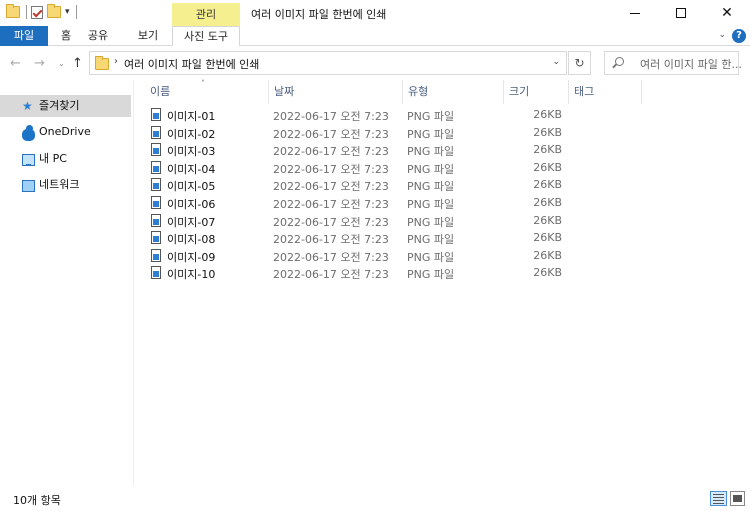 Image resolution: width=750 pixels, height=511 pixels. Describe the element at coordinates (37, 12) in the screenshot. I see `properties-icon` at that location.